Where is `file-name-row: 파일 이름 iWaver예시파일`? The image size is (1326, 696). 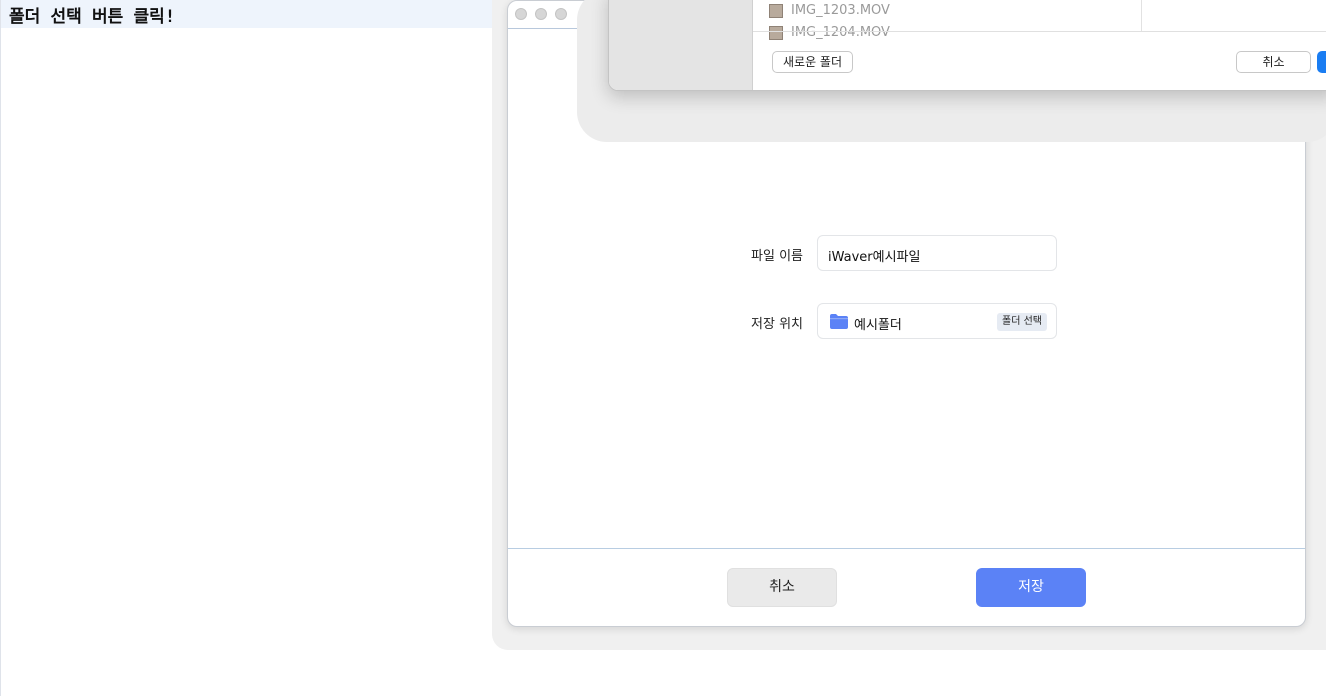 file-name-row: 파일 이름 iWaver예시파일 is located at coordinates (906, 254).